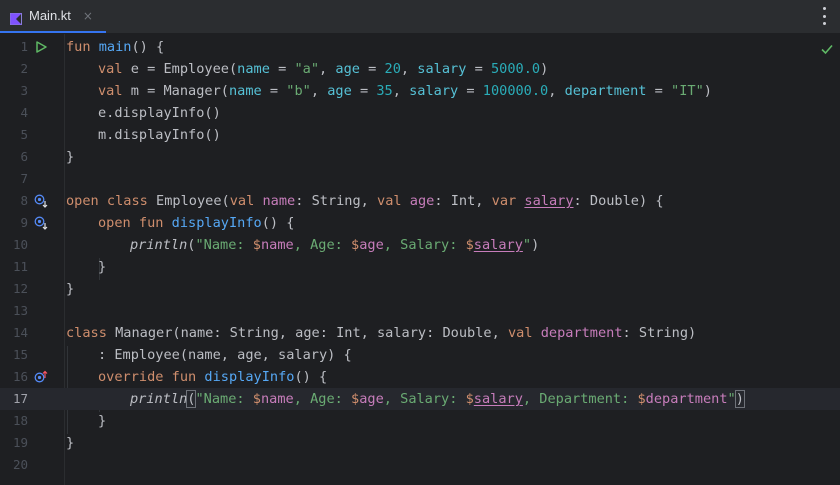 This screenshot has width=840, height=485. I want to click on line-number: 3, so click(24, 90).